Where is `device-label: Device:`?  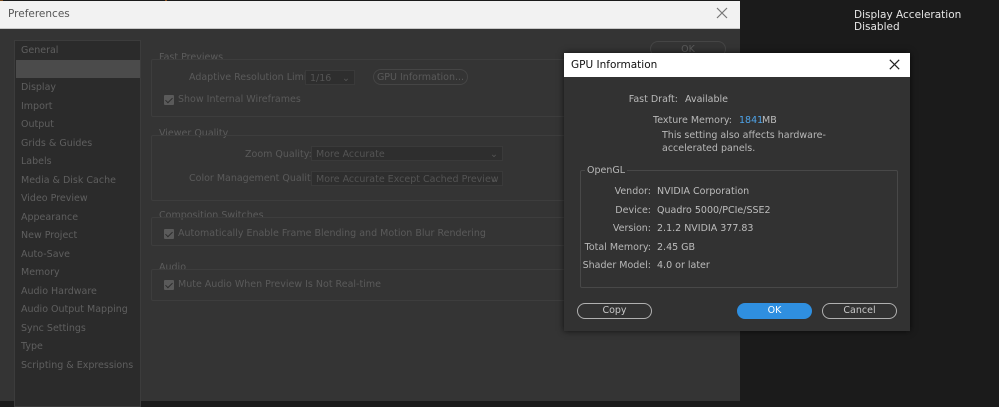 device-label: Device: is located at coordinates (633, 210).